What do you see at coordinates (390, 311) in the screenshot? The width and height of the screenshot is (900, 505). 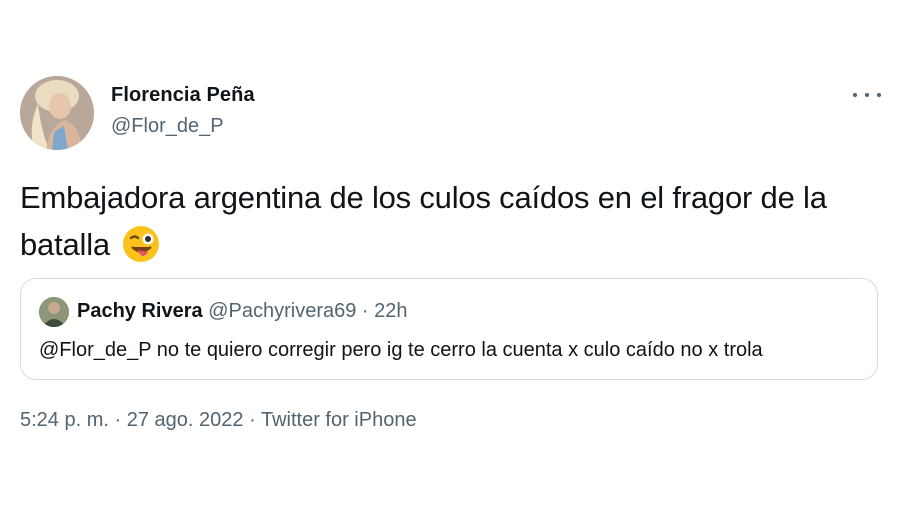 I see `quoted-timestamp: 22h` at bounding box center [390, 311].